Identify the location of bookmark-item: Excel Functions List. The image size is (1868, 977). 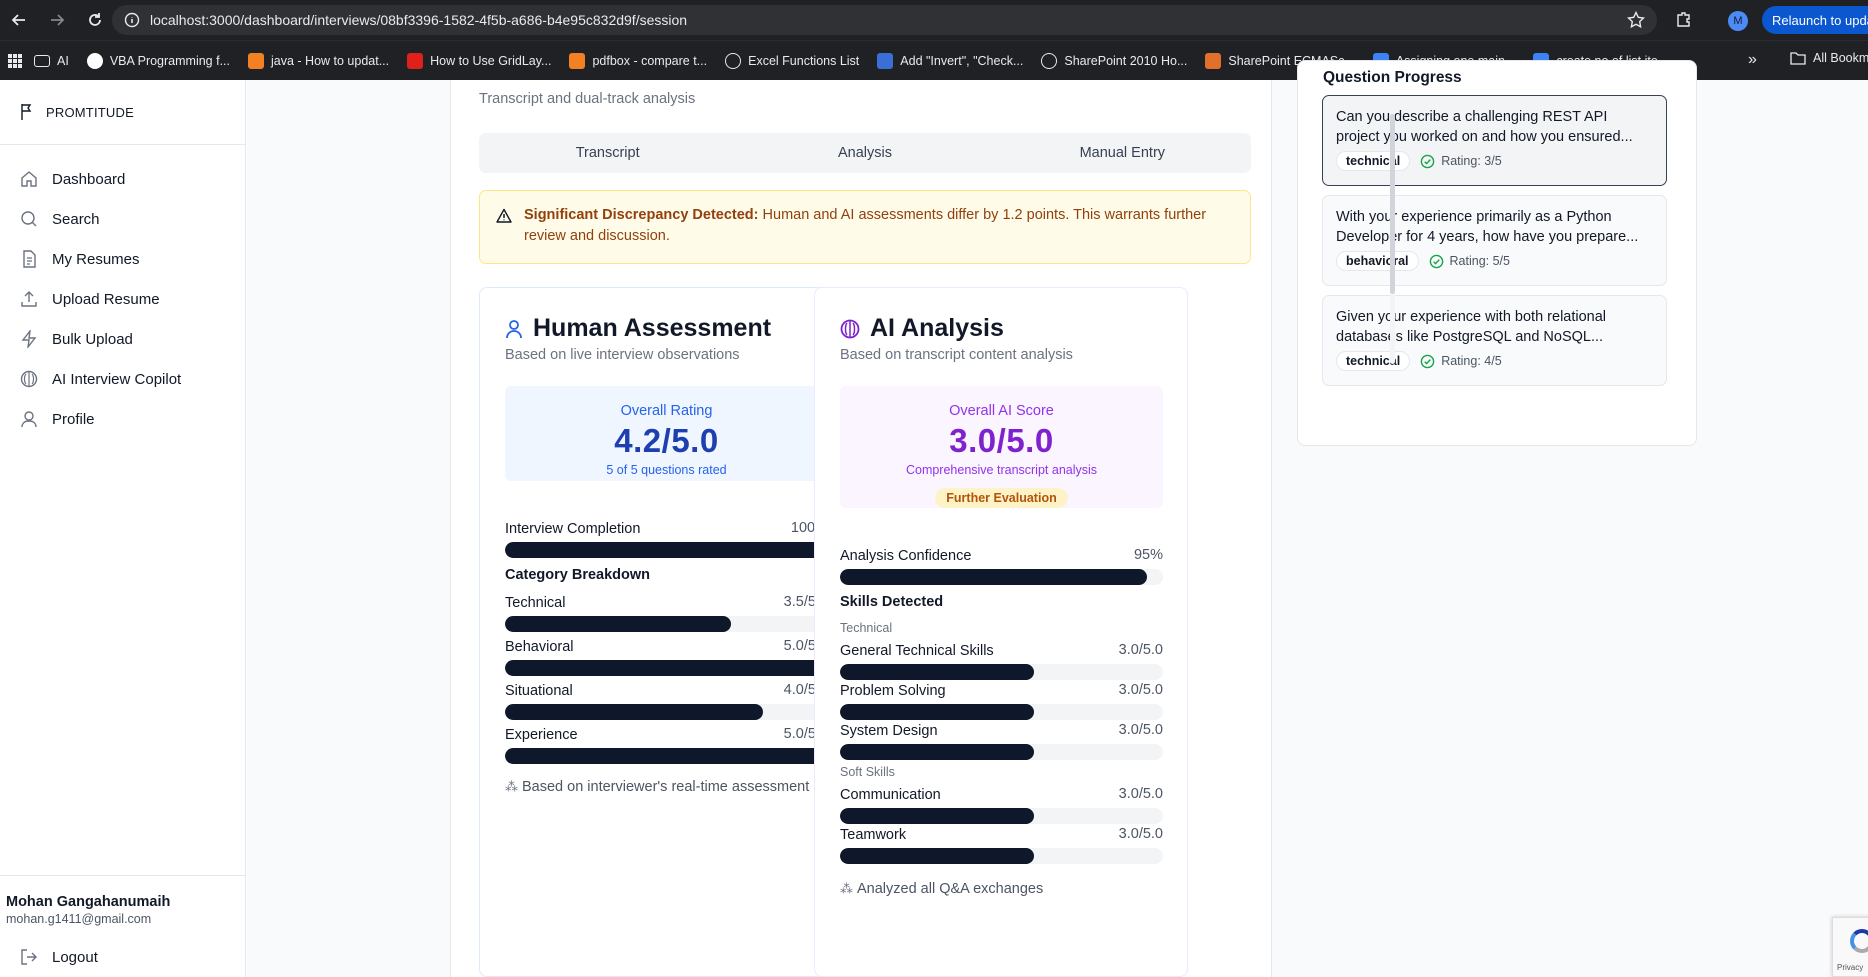
(792, 60).